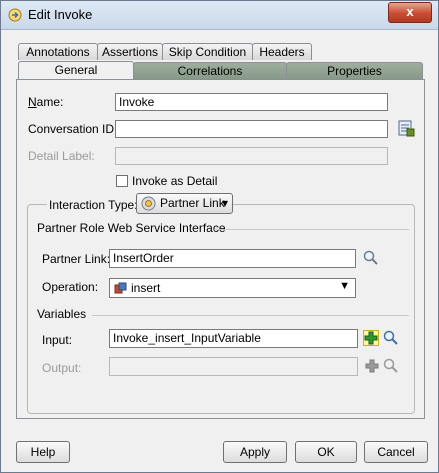  What do you see at coordinates (76, 259) in the screenshot?
I see `partner-link-label: Partner Link:` at bounding box center [76, 259].